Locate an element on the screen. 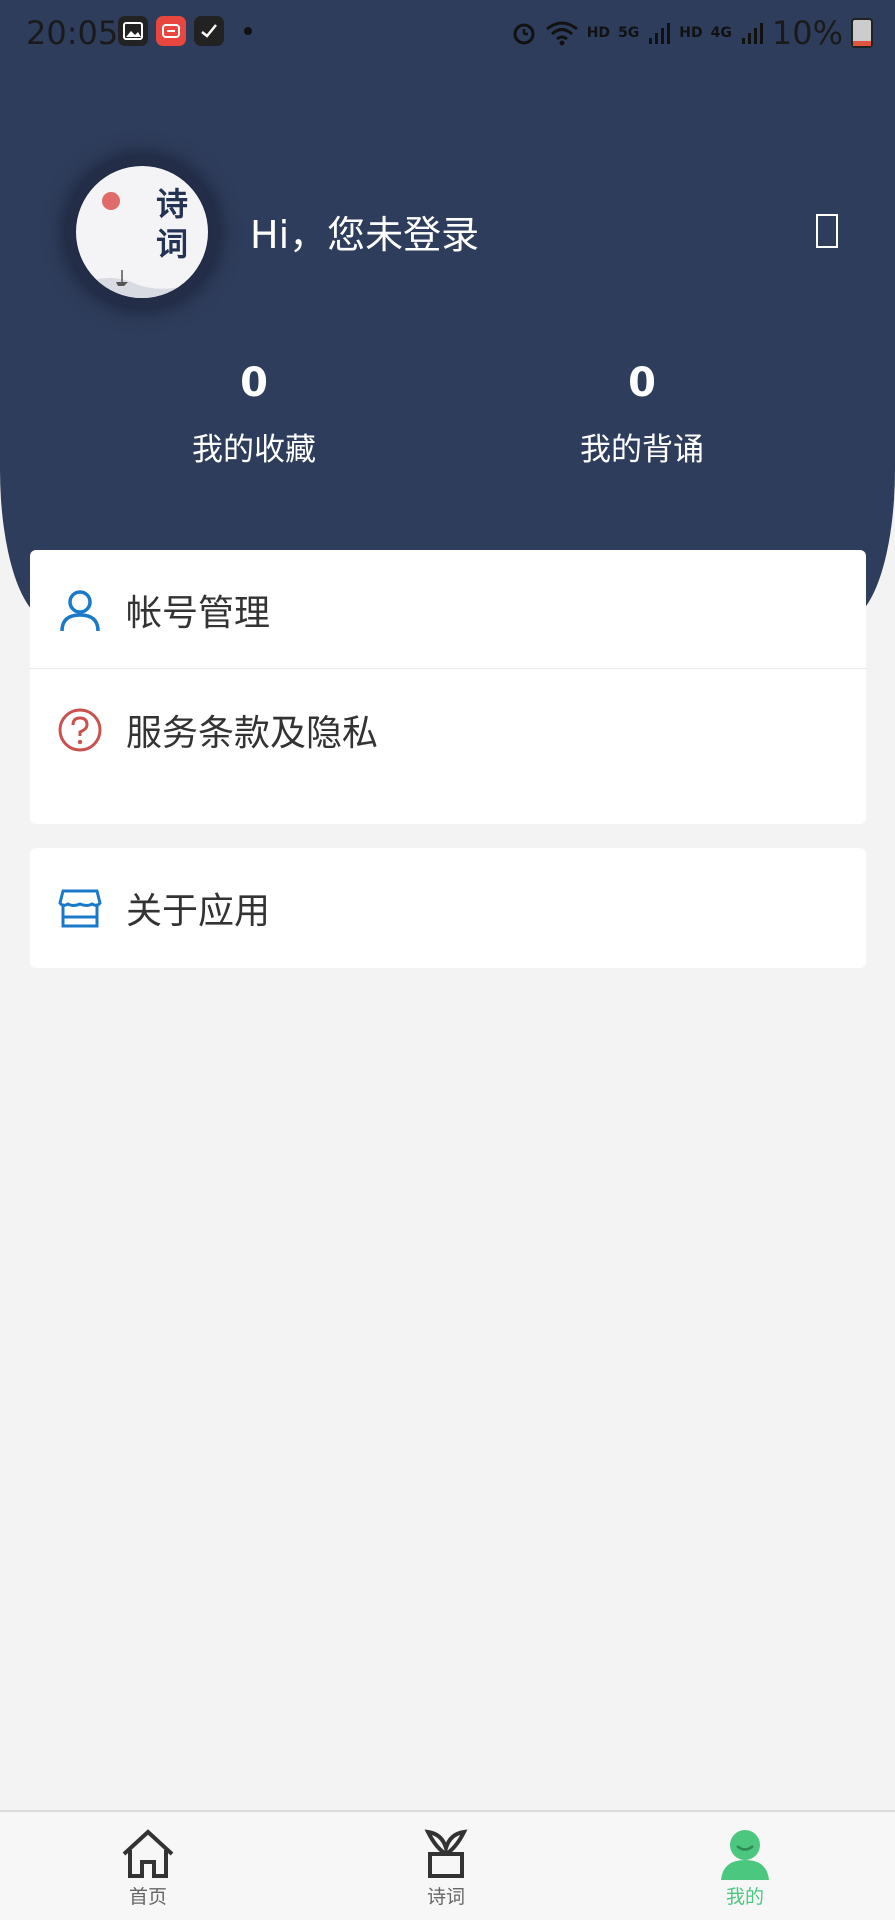 Image resolution: width=895 pixels, height=1920 pixels. recitations-count: 0 is located at coordinates (642, 383).